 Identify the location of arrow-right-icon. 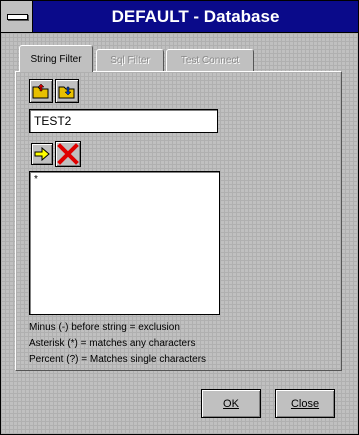
(42, 154).